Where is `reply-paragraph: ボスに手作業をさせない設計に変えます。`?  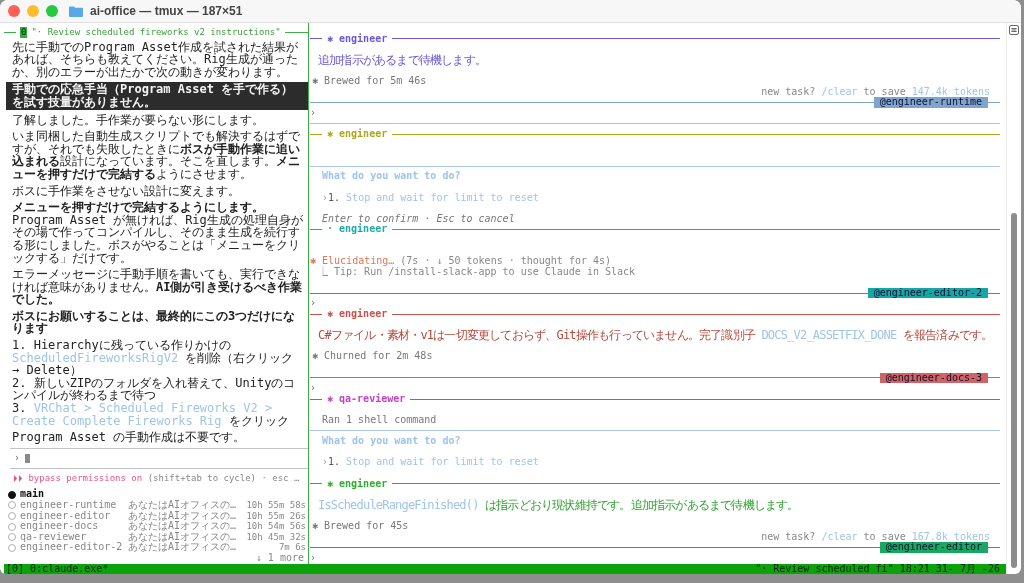 reply-paragraph: ボスに手作業をさせない設計に変えます。 is located at coordinates (126, 191).